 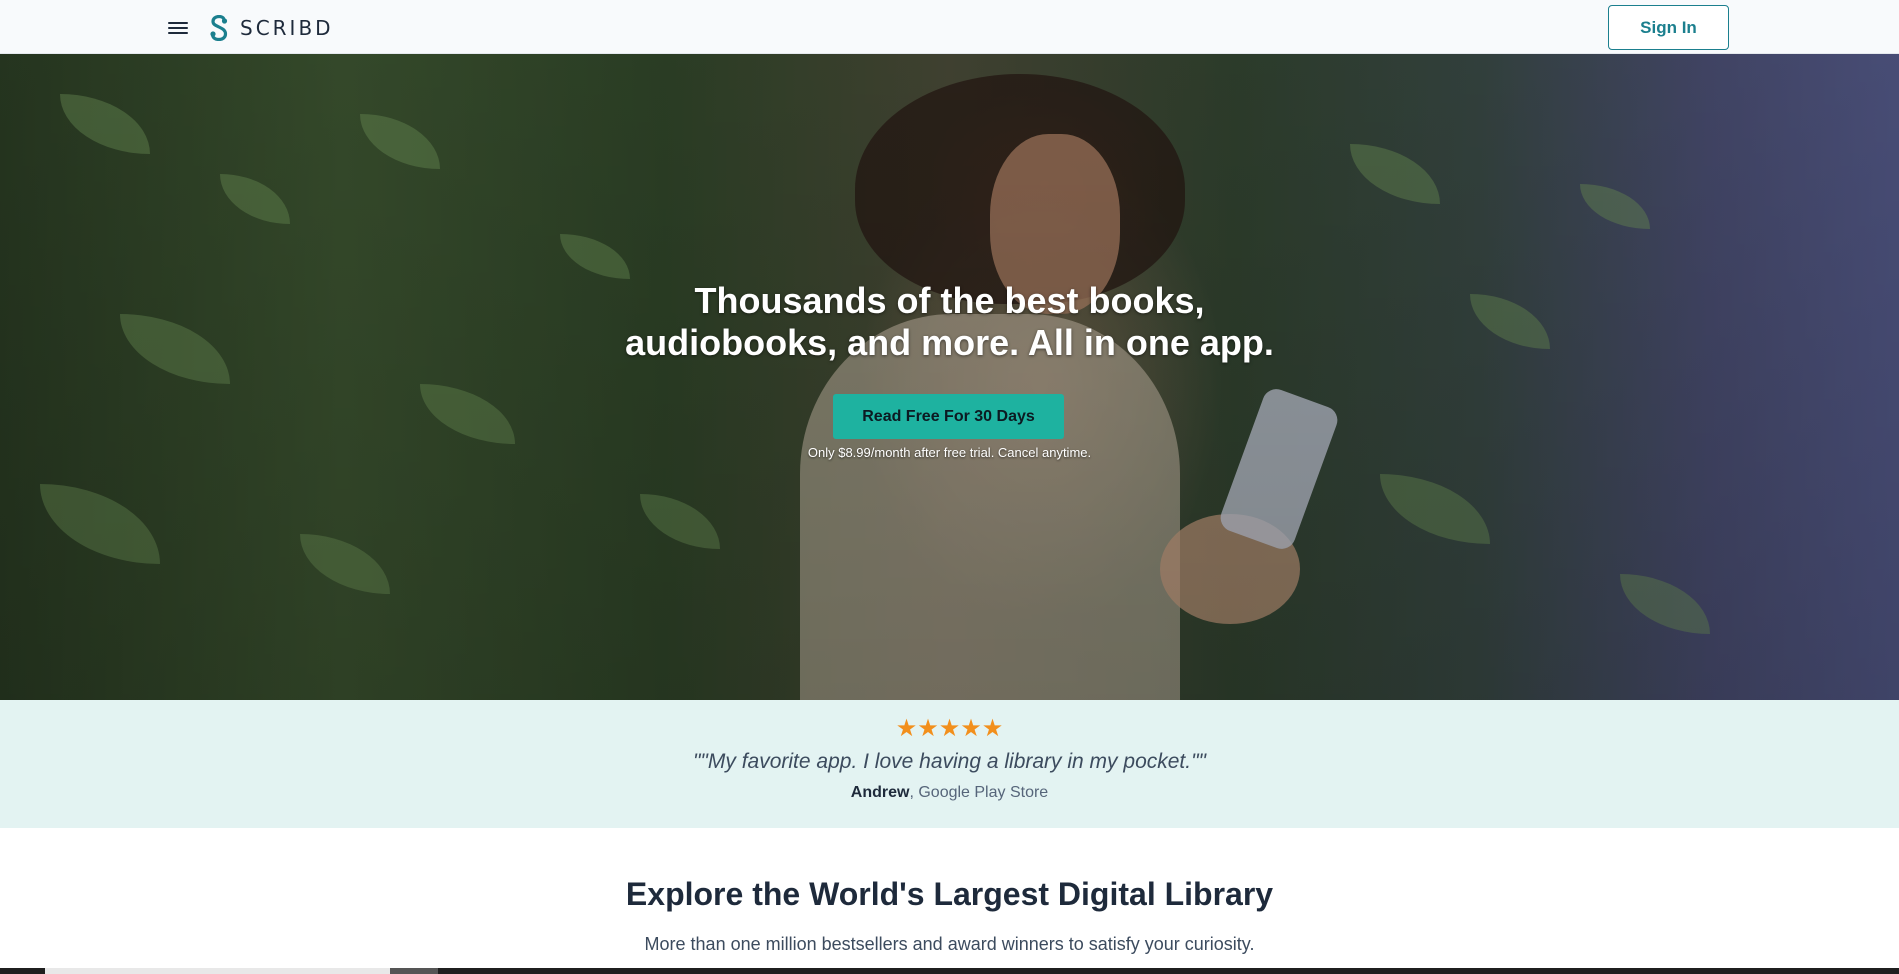 I want to click on hamburger-menu-icon, so click(x=178, y=28).